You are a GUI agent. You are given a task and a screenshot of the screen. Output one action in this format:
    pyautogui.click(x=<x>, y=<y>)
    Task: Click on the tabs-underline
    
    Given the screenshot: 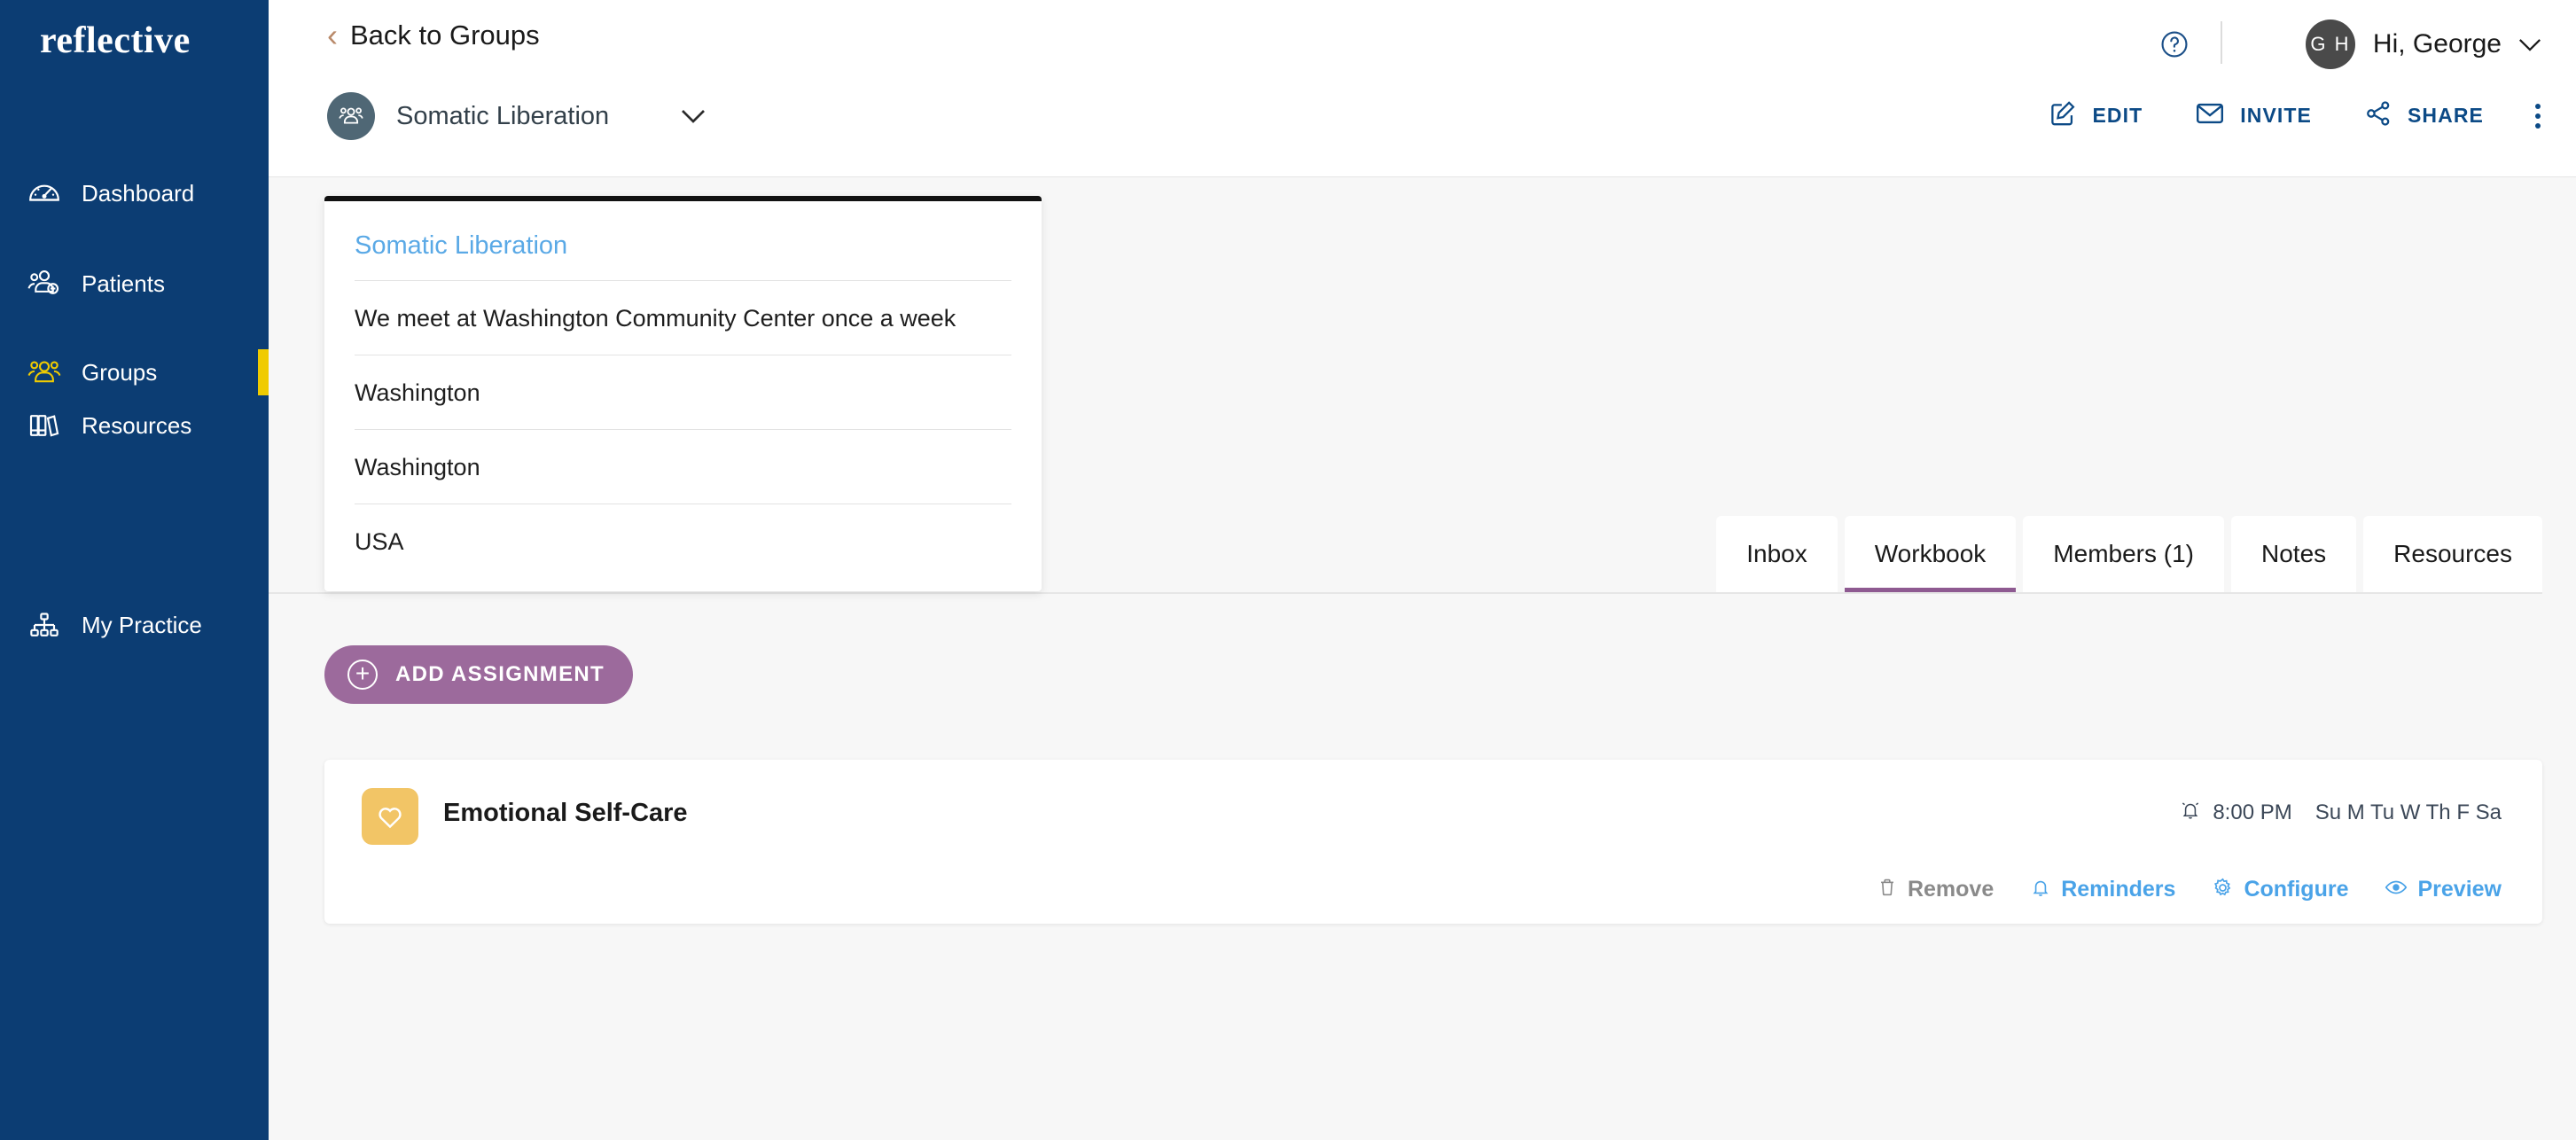 What is the action you would take?
    pyautogui.click(x=1405, y=593)
    